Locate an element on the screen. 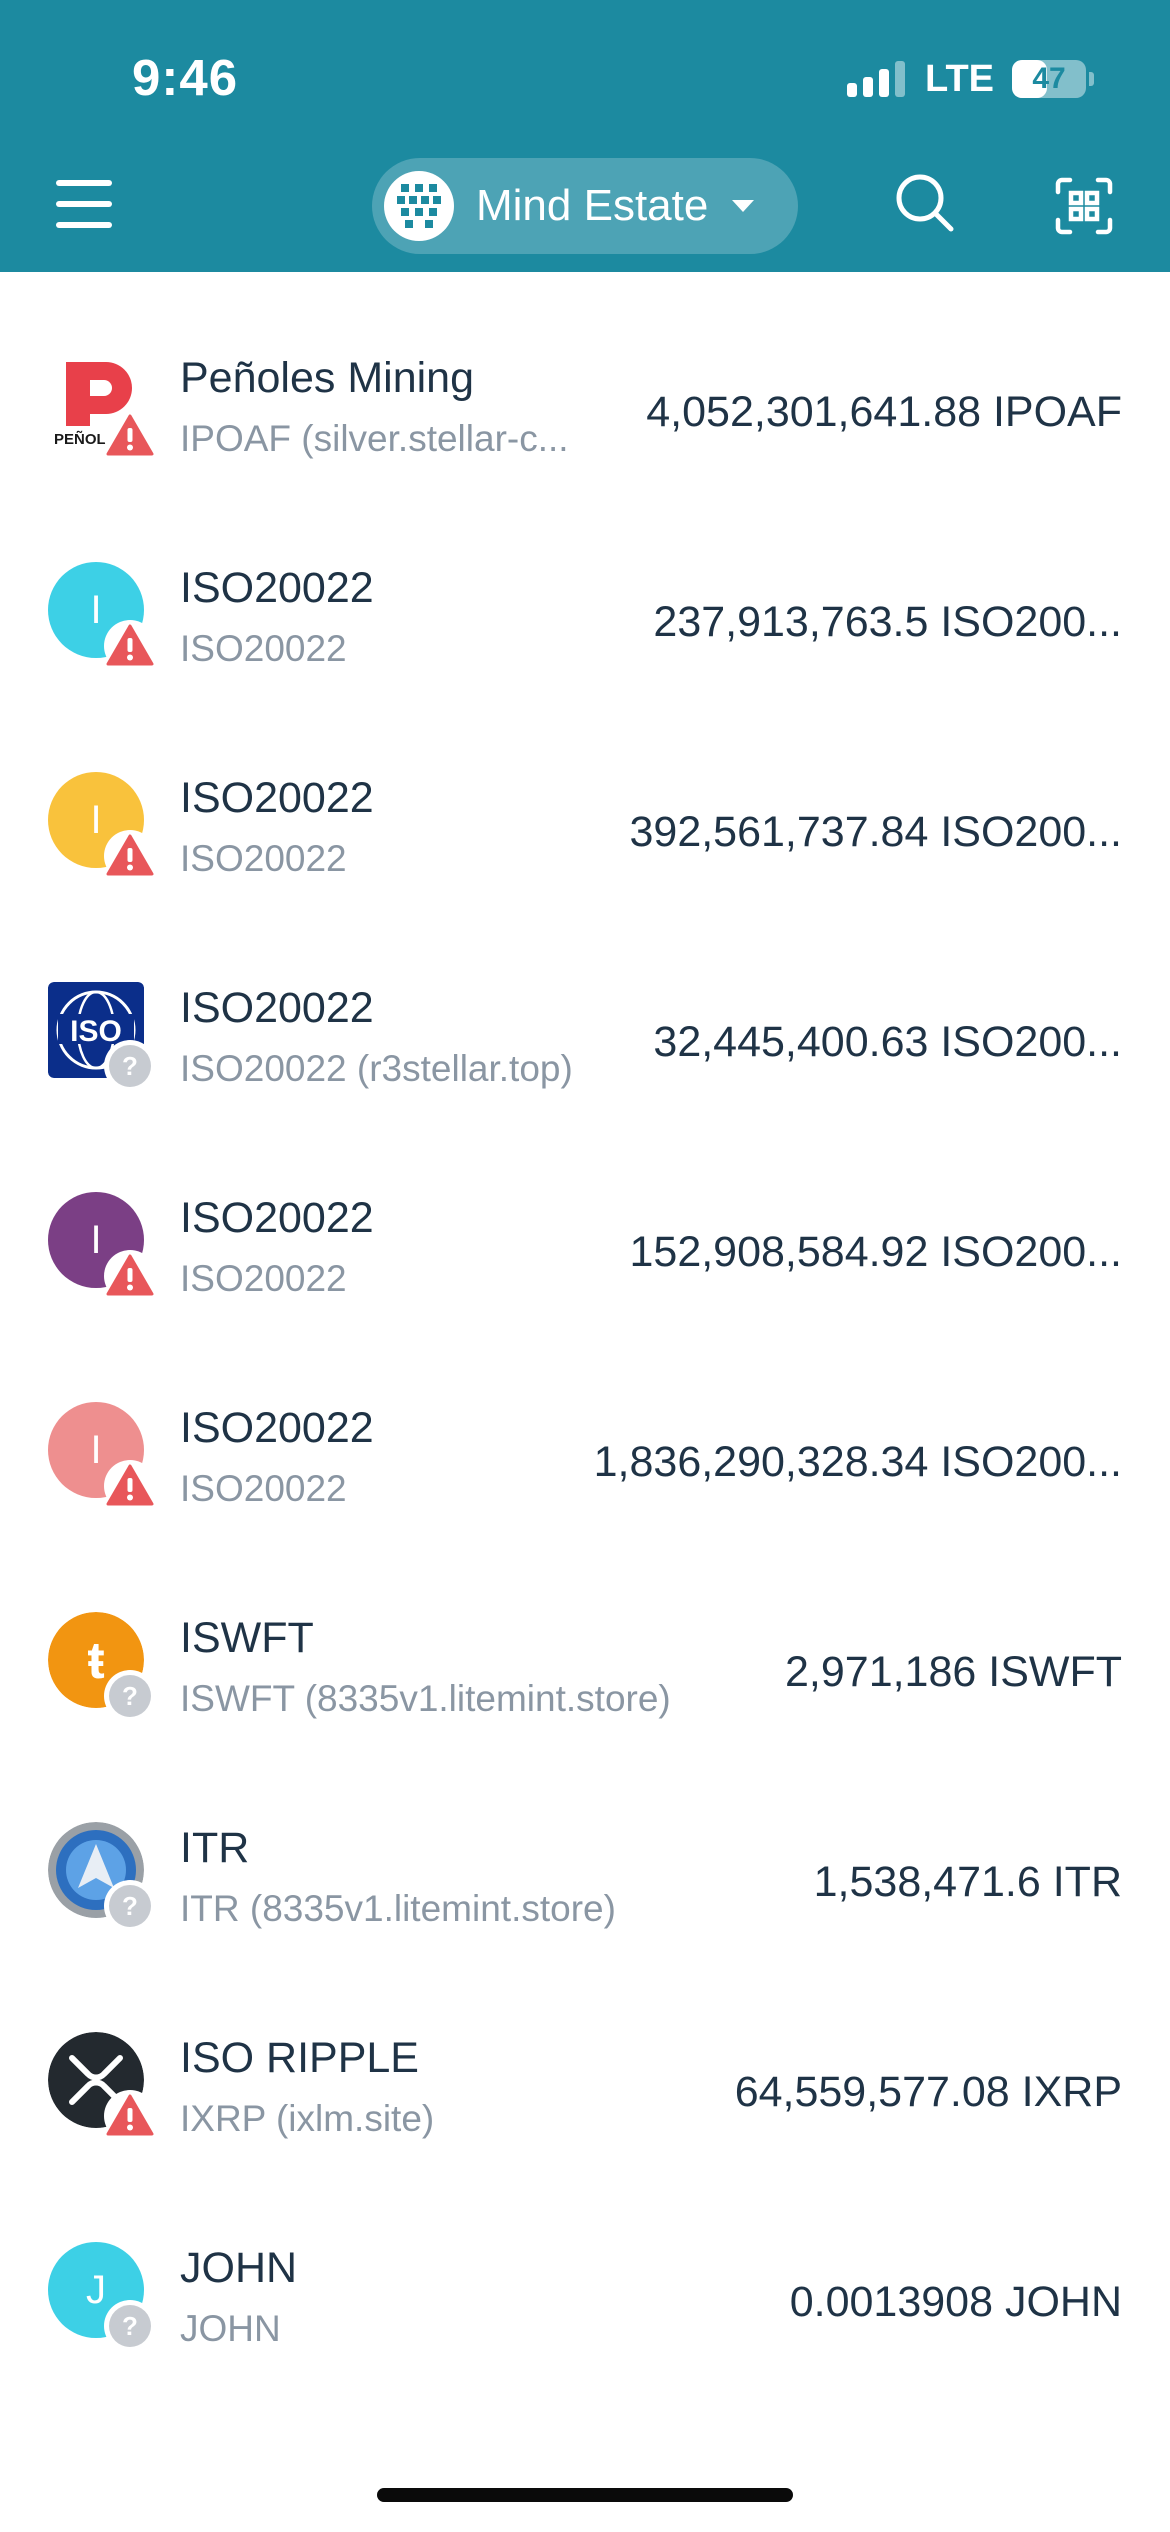  asset-issuer: ISWFT (8335v1.litemint.store) is located at coordinates (425, 1698).